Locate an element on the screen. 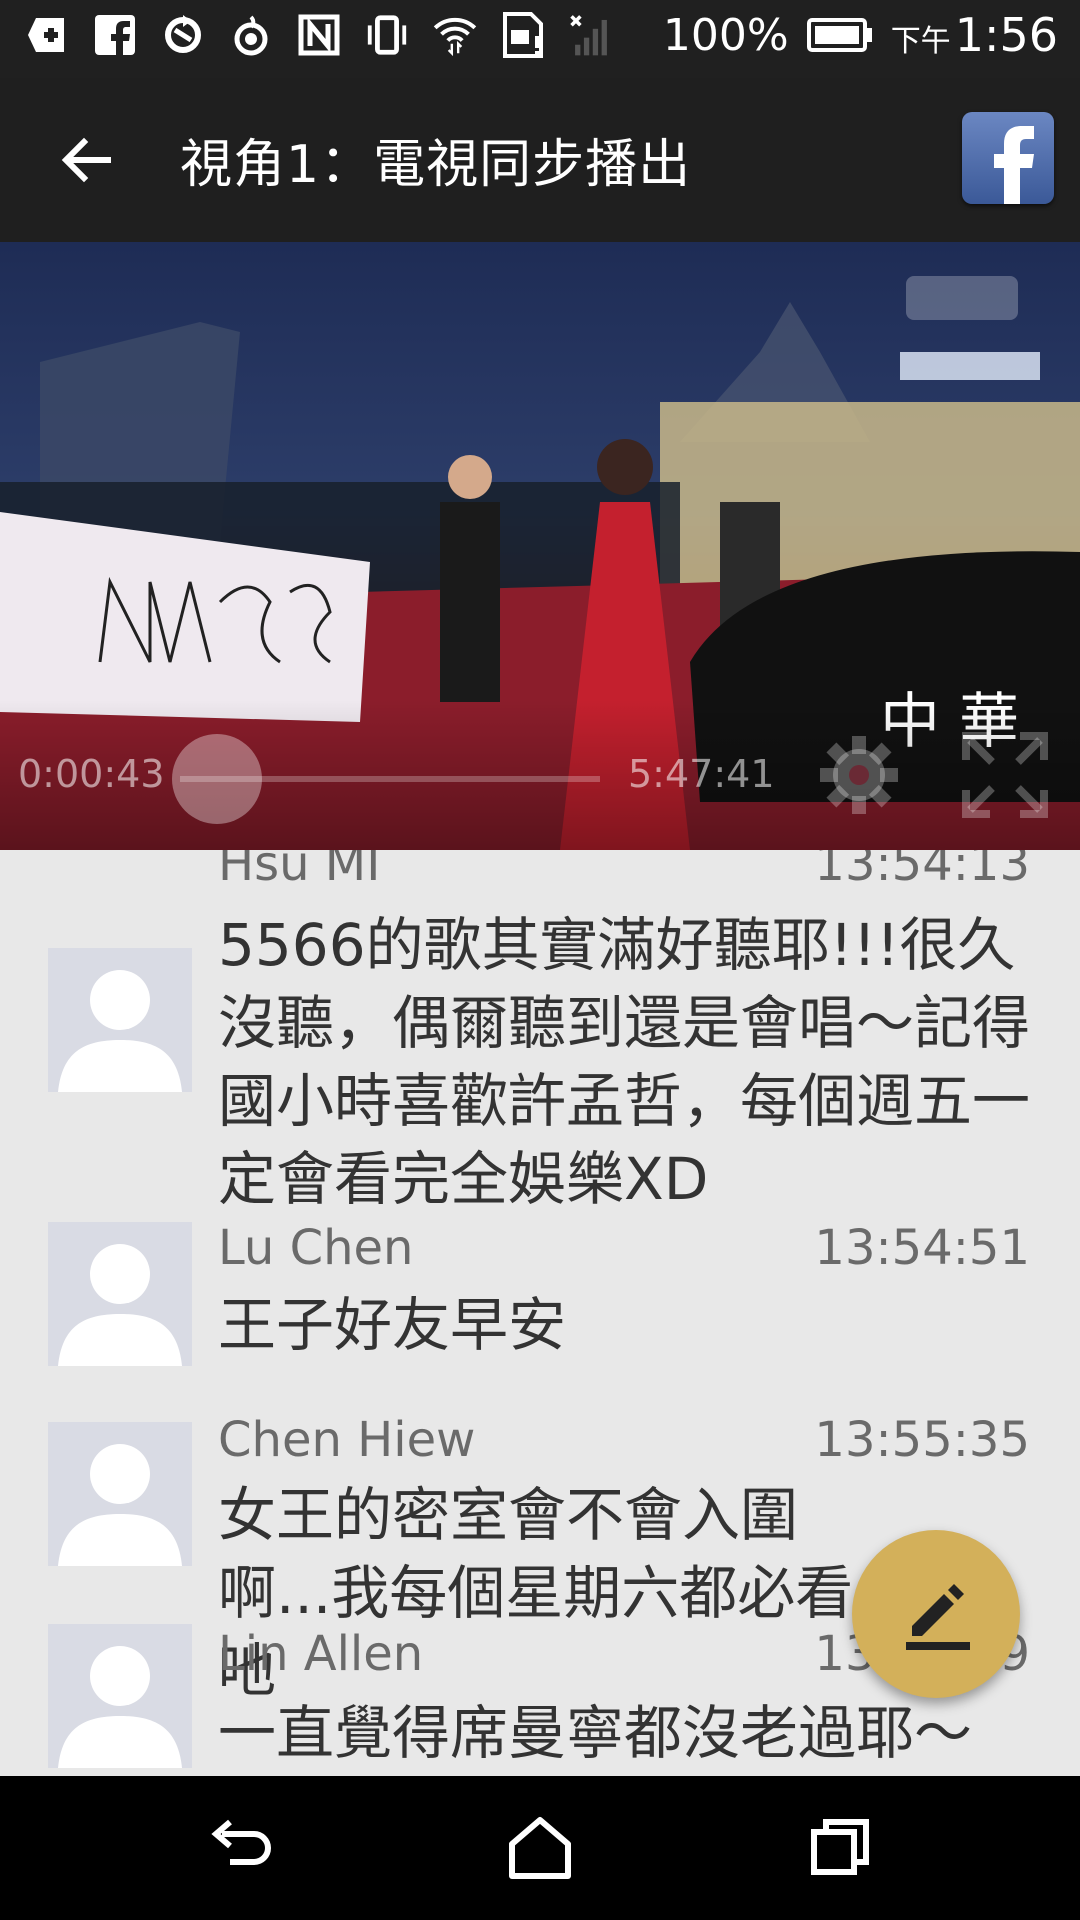 The width and height of the screenshot is (1080, 1920). home-icon is located at coordinates (540, 1848).